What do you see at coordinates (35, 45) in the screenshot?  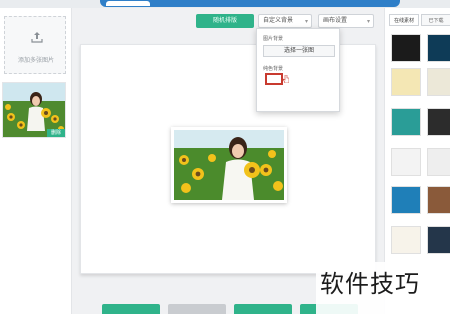 I see `add-images-button: 添加多张图片` at bounding box center [35, 45].